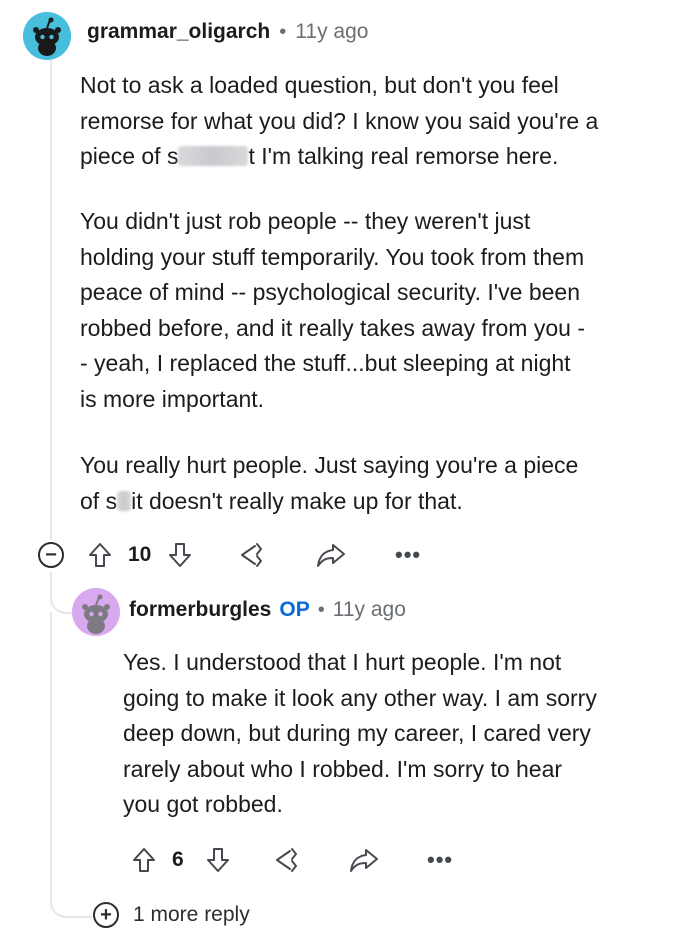  Describe the element at coordinates (191, 914) in the screenshot. I see `more-replies-label: 1 more reply` at that location.